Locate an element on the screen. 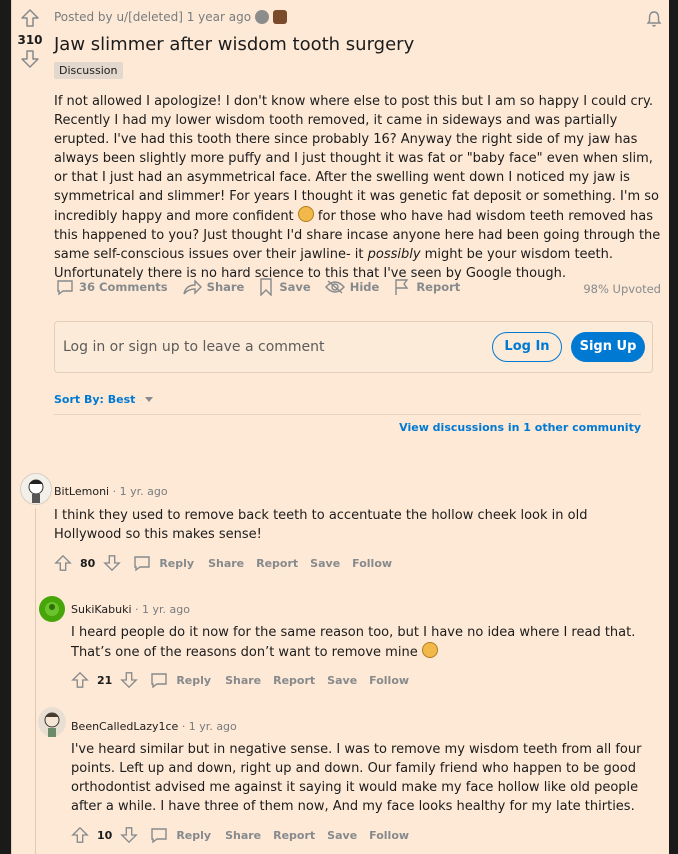 The image size is (678, 854). hide-label: Hide is located at coordinates (364, 287).